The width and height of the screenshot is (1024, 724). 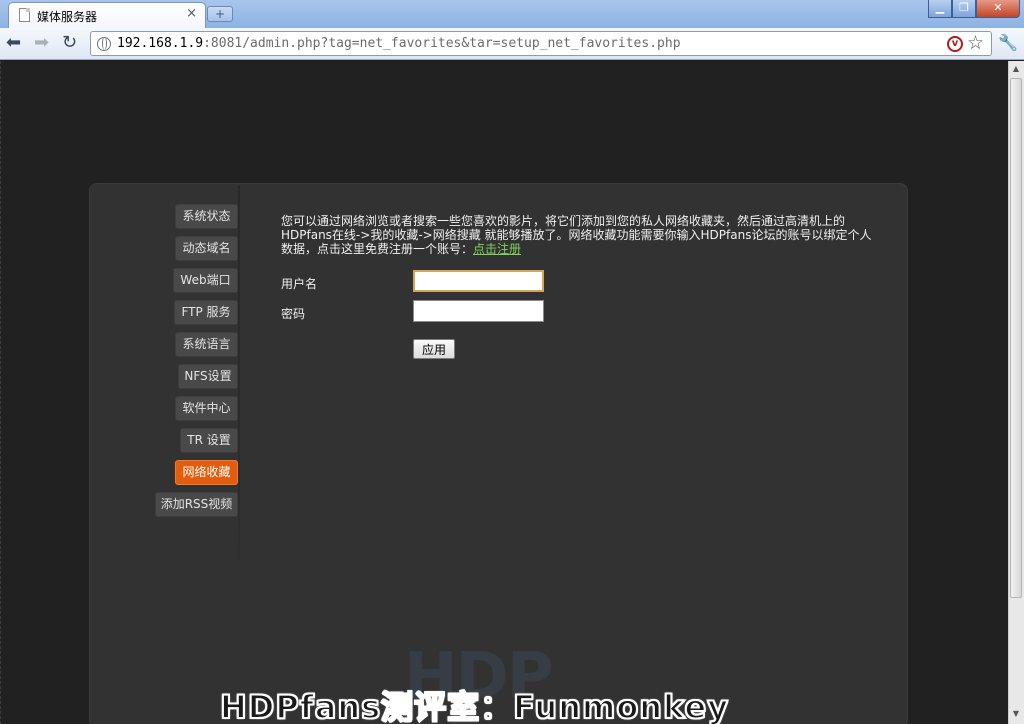 What do you see at coordinates (497, 249) in the screenshot?
I see `register-link: 点击注册` at bounding box center [497, 249].